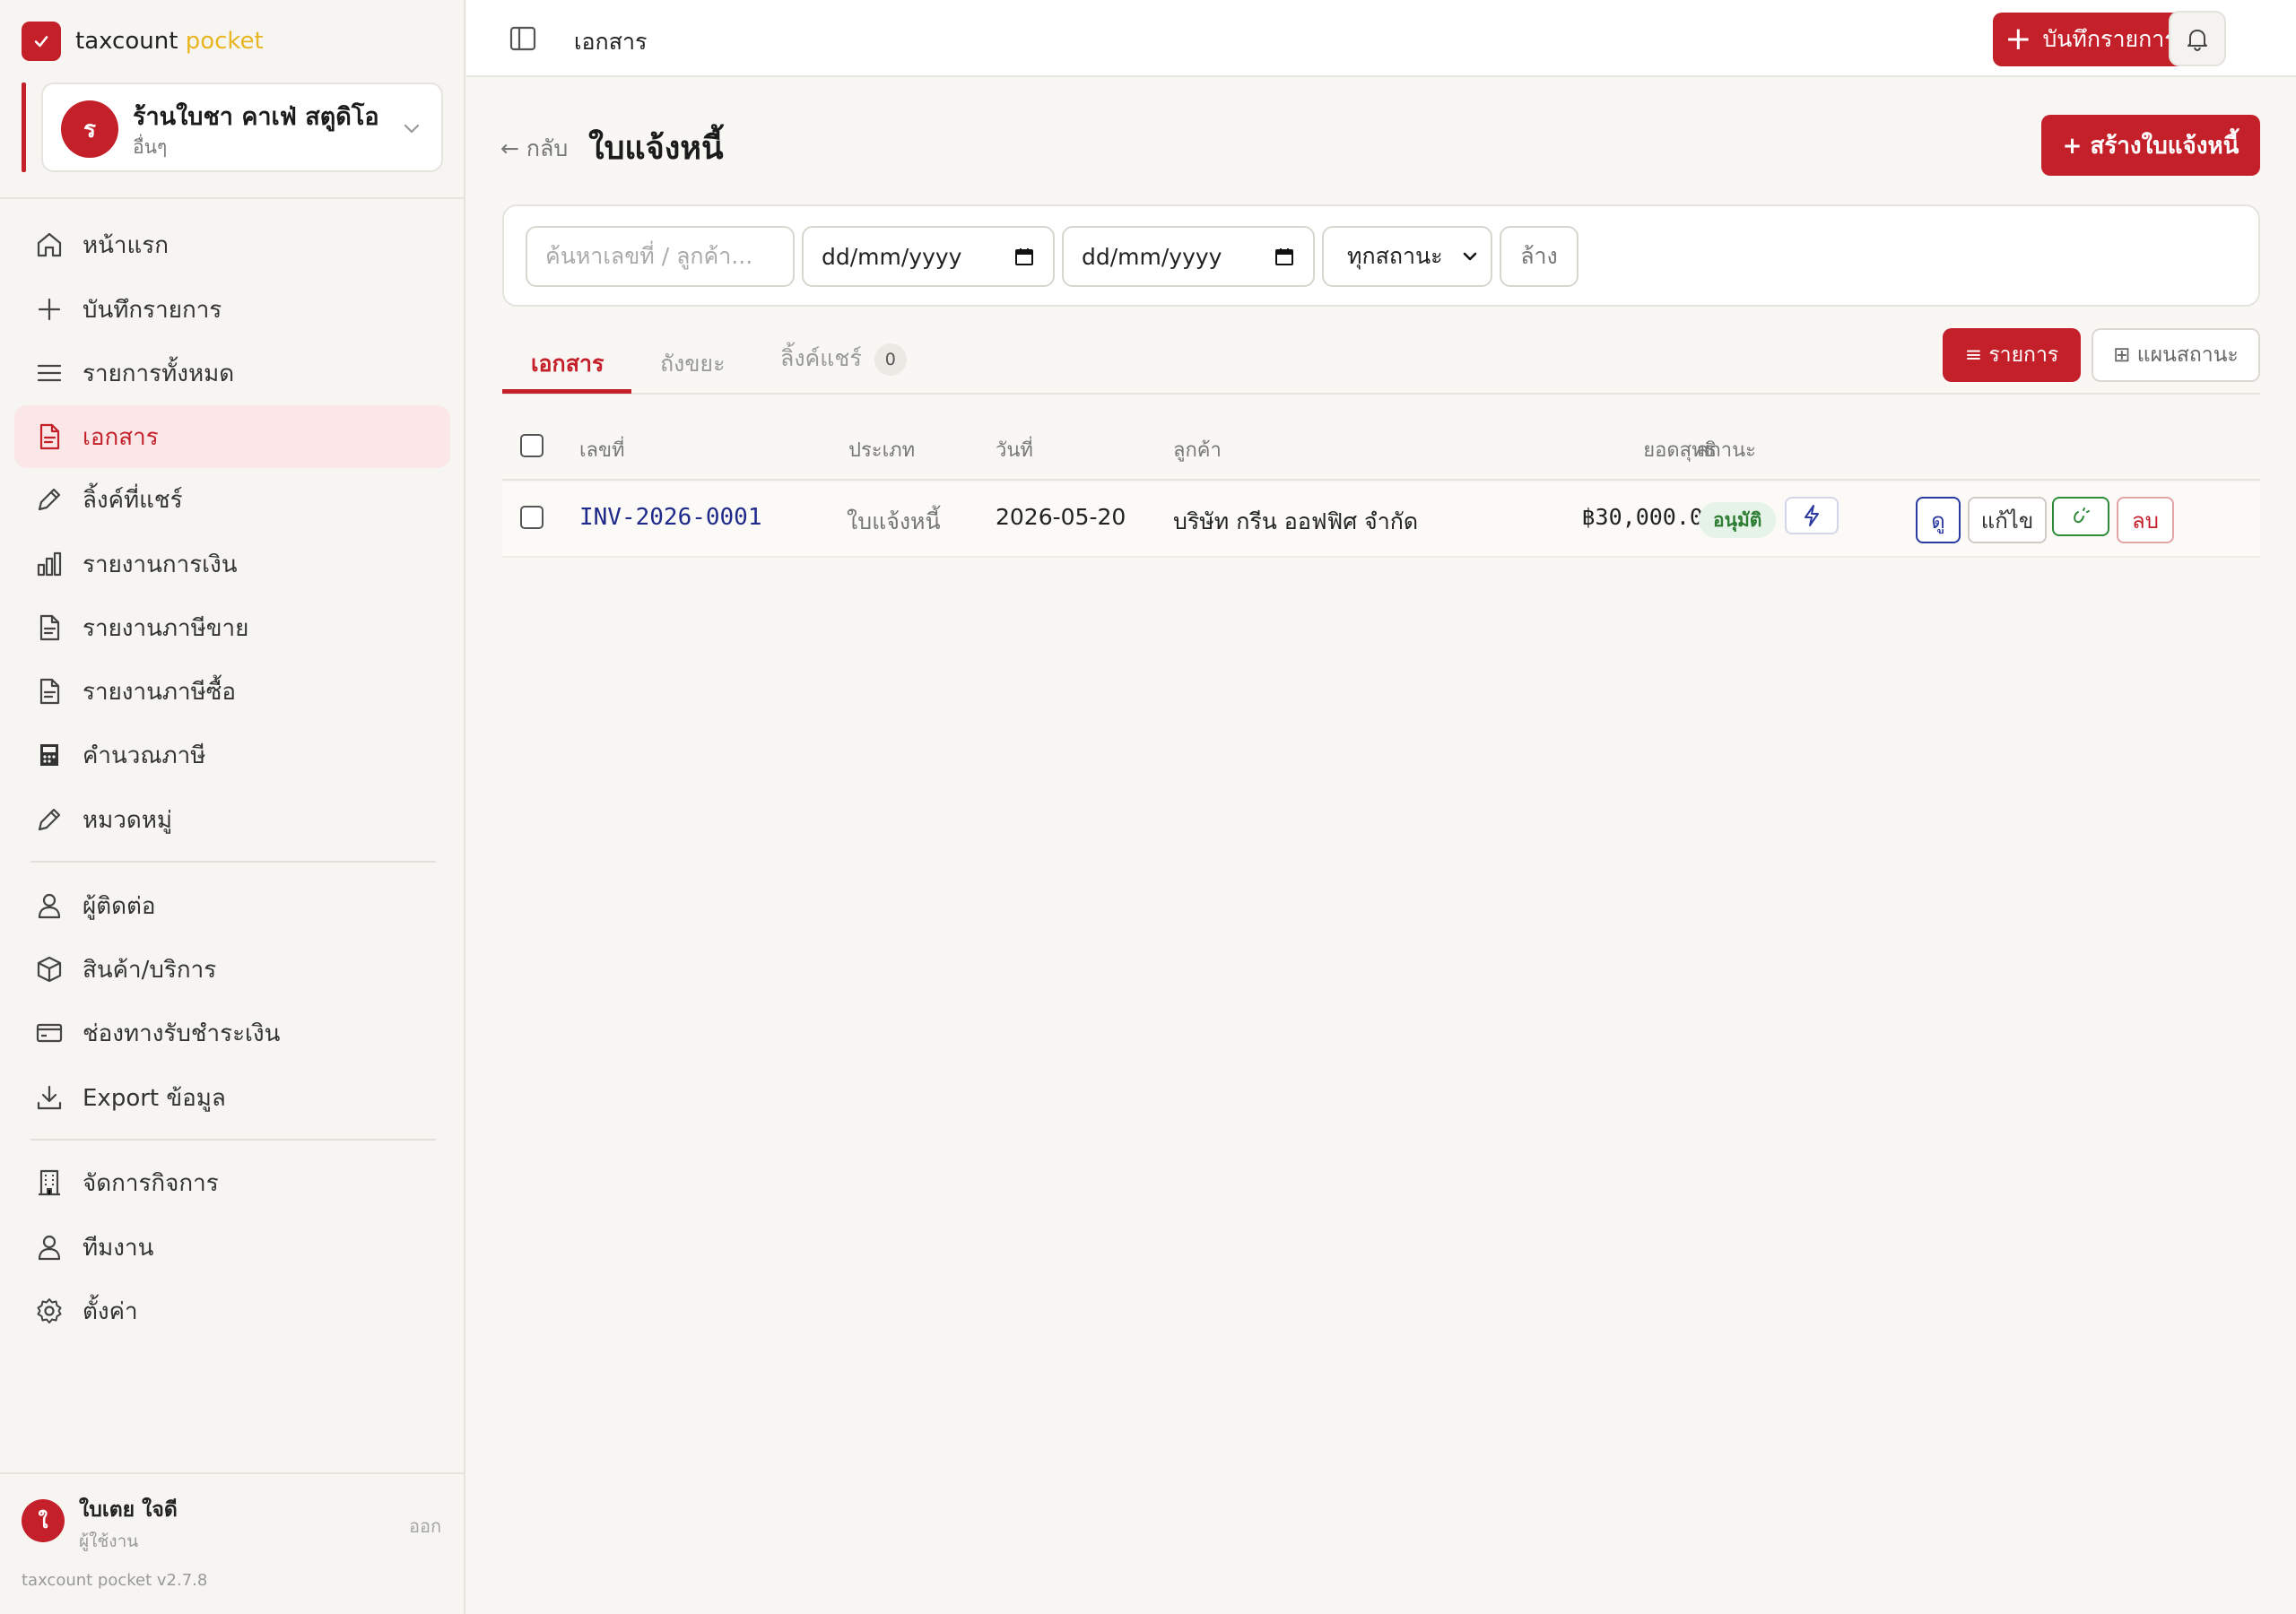 This screenshot has width=2296, height=1614. What do you see at coordinates (1738, 520) in the screenshot?
I see `status-badge: อนุมัติ` at bounding box center [1738, 520].